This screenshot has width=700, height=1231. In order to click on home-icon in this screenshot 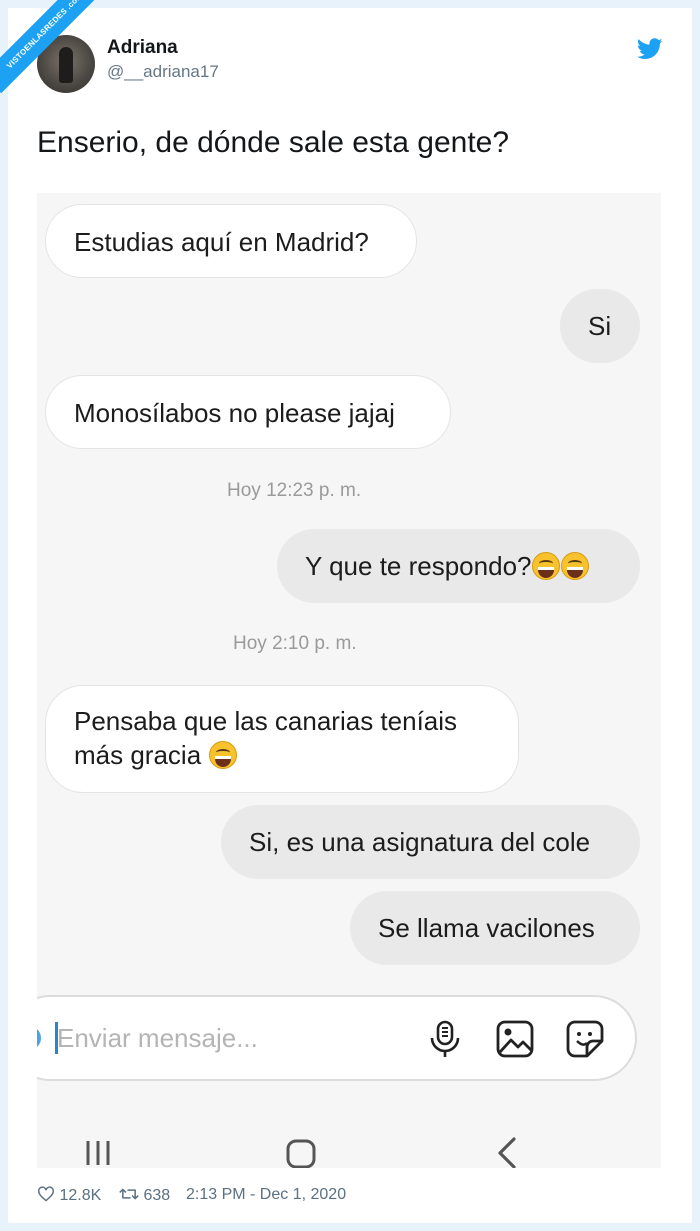, I will do `click(301, 1153)`.